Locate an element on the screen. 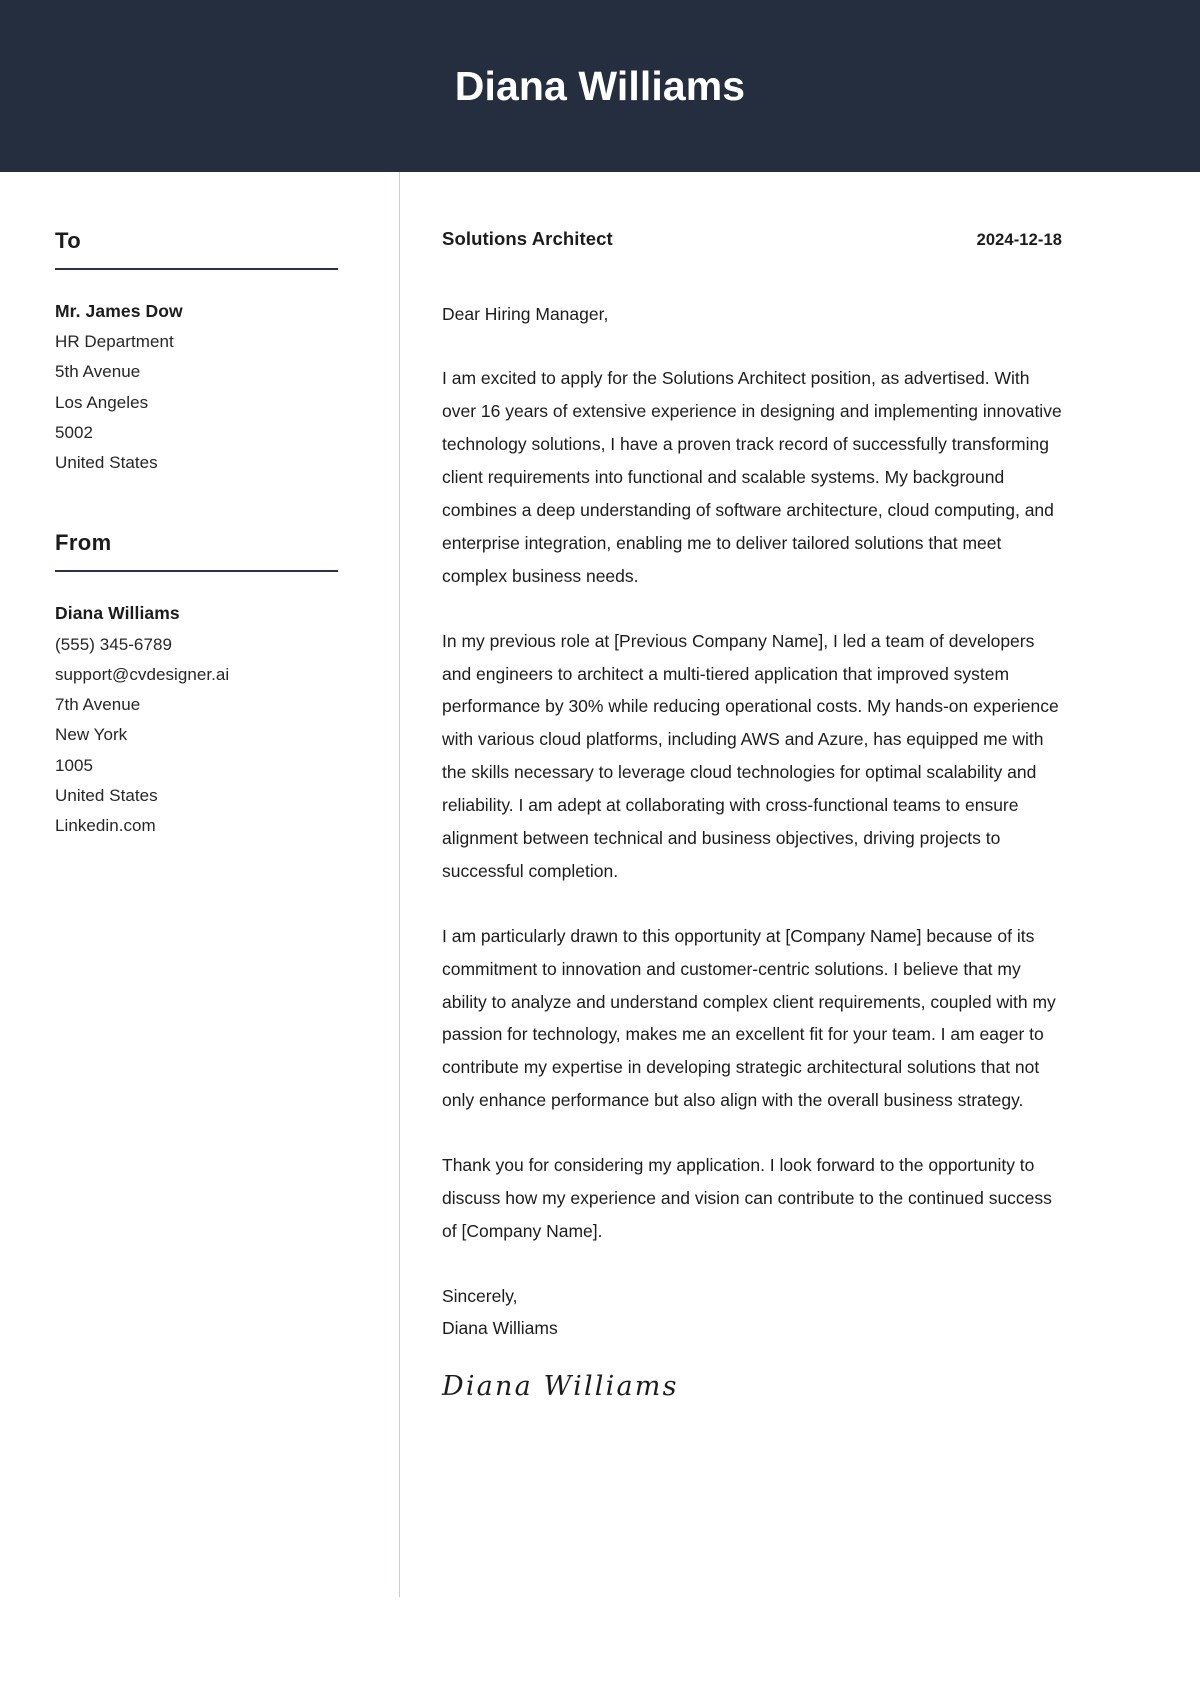 Image resolution: width=1200 pixels, height=1684 pixels. from-divider is located at coordinates (196, 571).